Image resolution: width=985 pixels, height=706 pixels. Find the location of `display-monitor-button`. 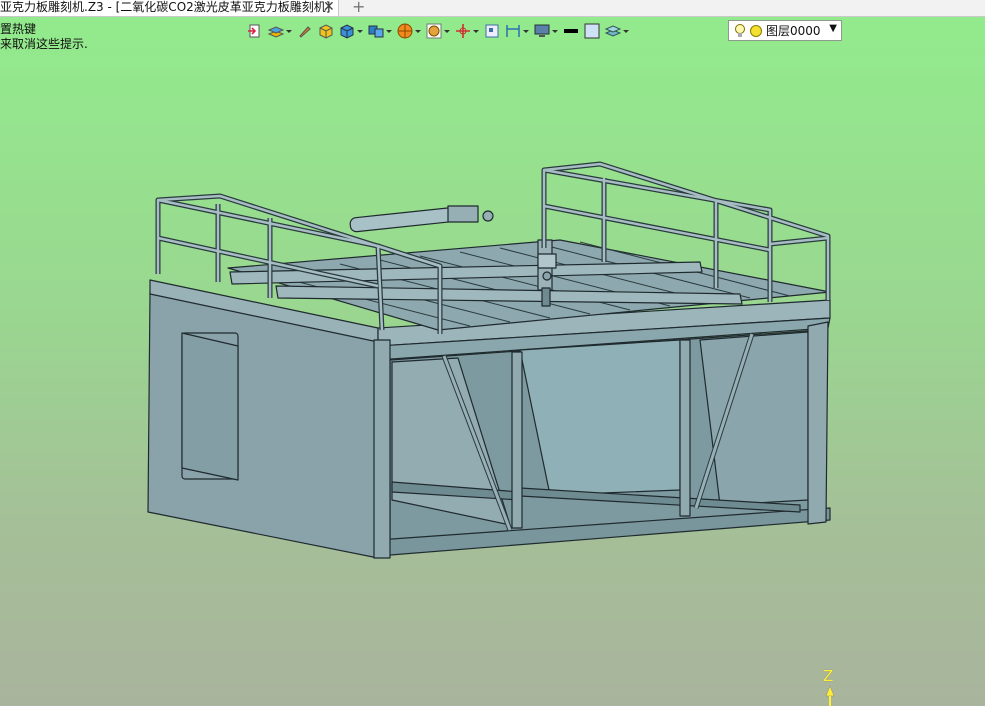

display-monitor-button is located at coordinates (546, 31).